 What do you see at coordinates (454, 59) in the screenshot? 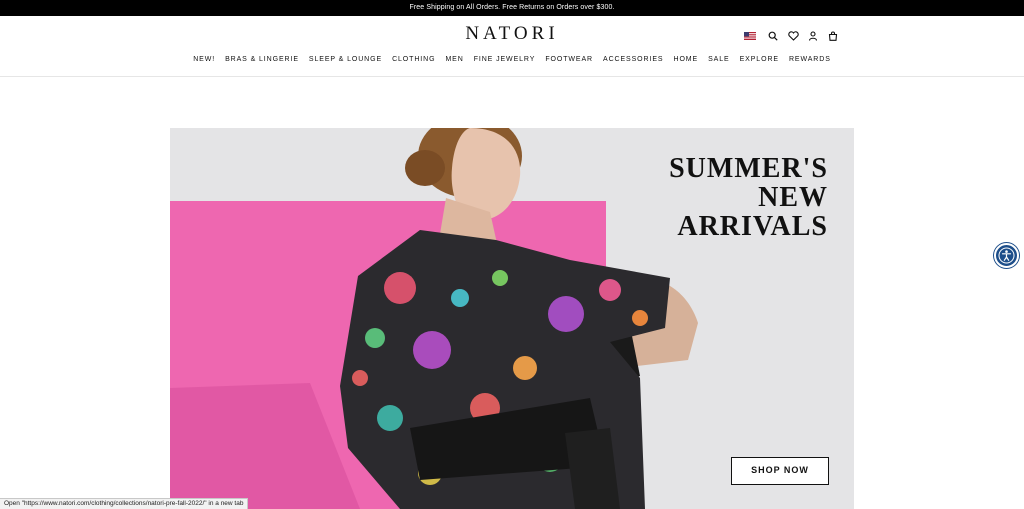
I see `nav-item-men: MEN` at bounding box center [454, 59].